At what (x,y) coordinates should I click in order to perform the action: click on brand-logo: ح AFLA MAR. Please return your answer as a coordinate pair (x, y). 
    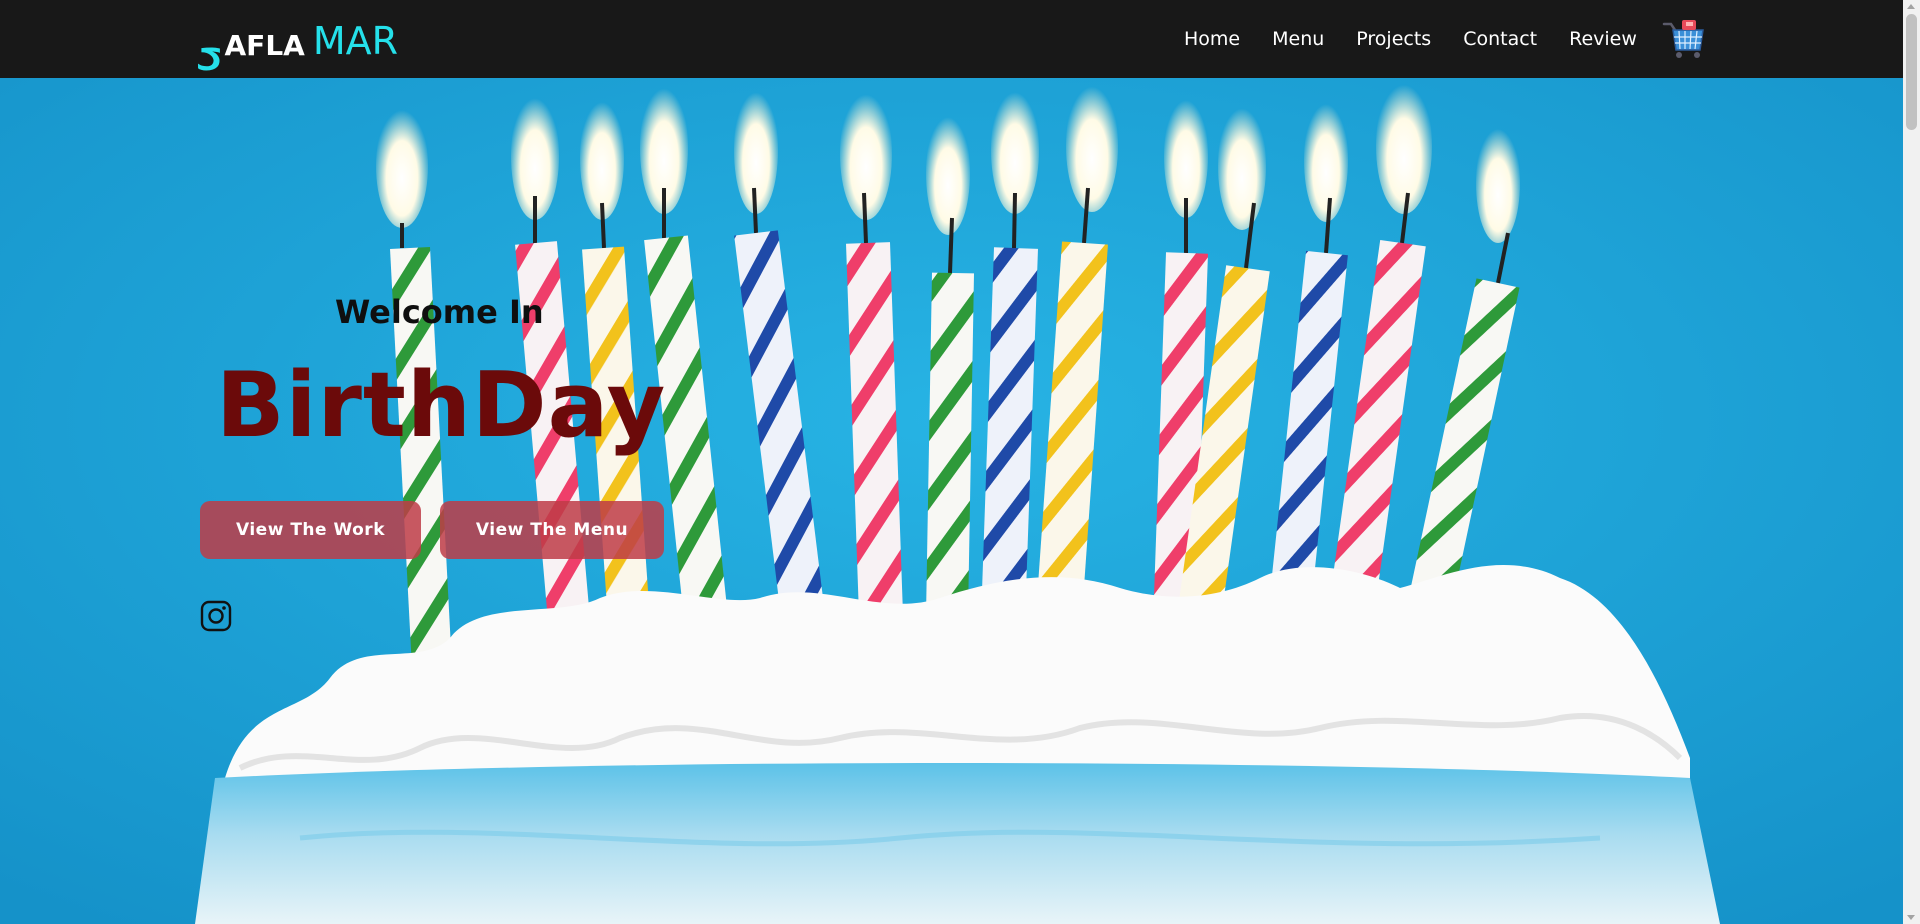
    Looking at the image, I should click on (298, 42).